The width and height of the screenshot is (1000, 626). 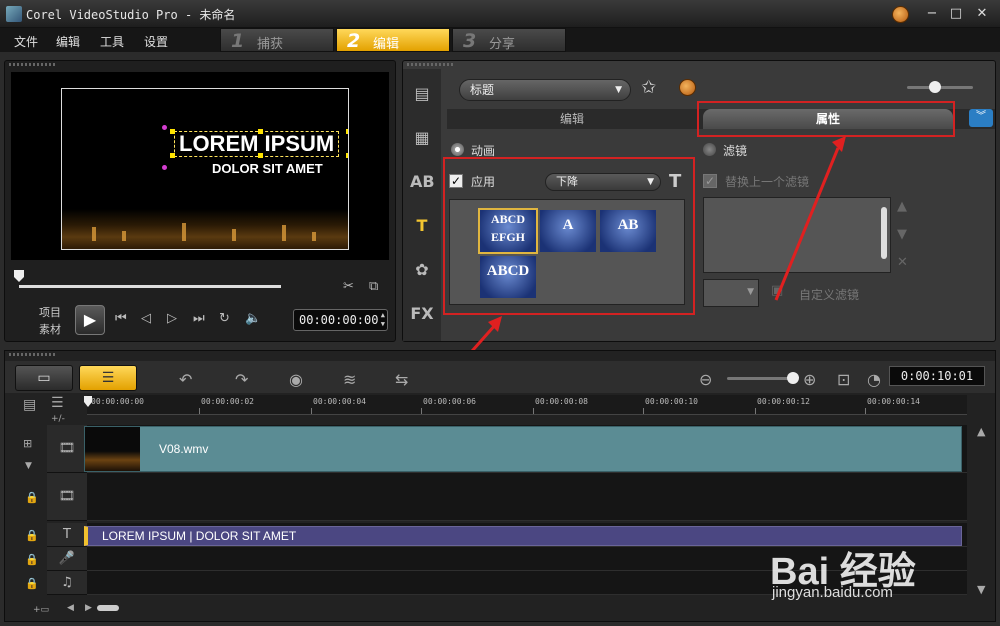 I want to click on move-up-icon: ▲, so click(x=902, y=206).